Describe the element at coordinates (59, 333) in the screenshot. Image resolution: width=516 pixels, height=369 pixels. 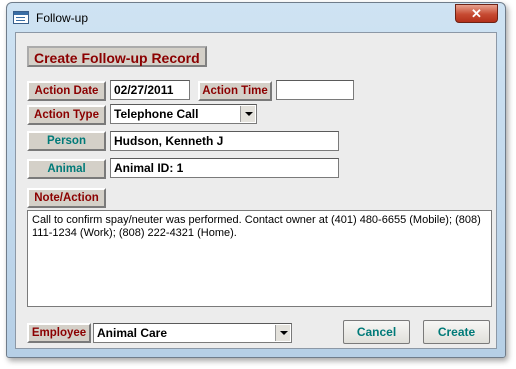
I see `employee-label: Employee` at that location.